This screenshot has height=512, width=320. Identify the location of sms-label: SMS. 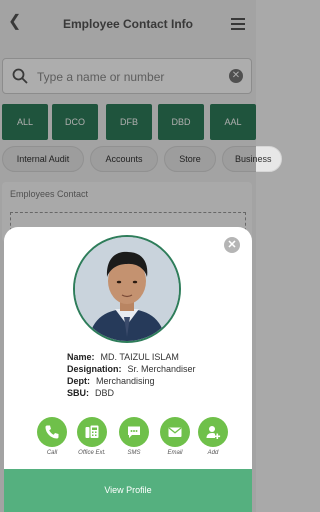
(134, 453).